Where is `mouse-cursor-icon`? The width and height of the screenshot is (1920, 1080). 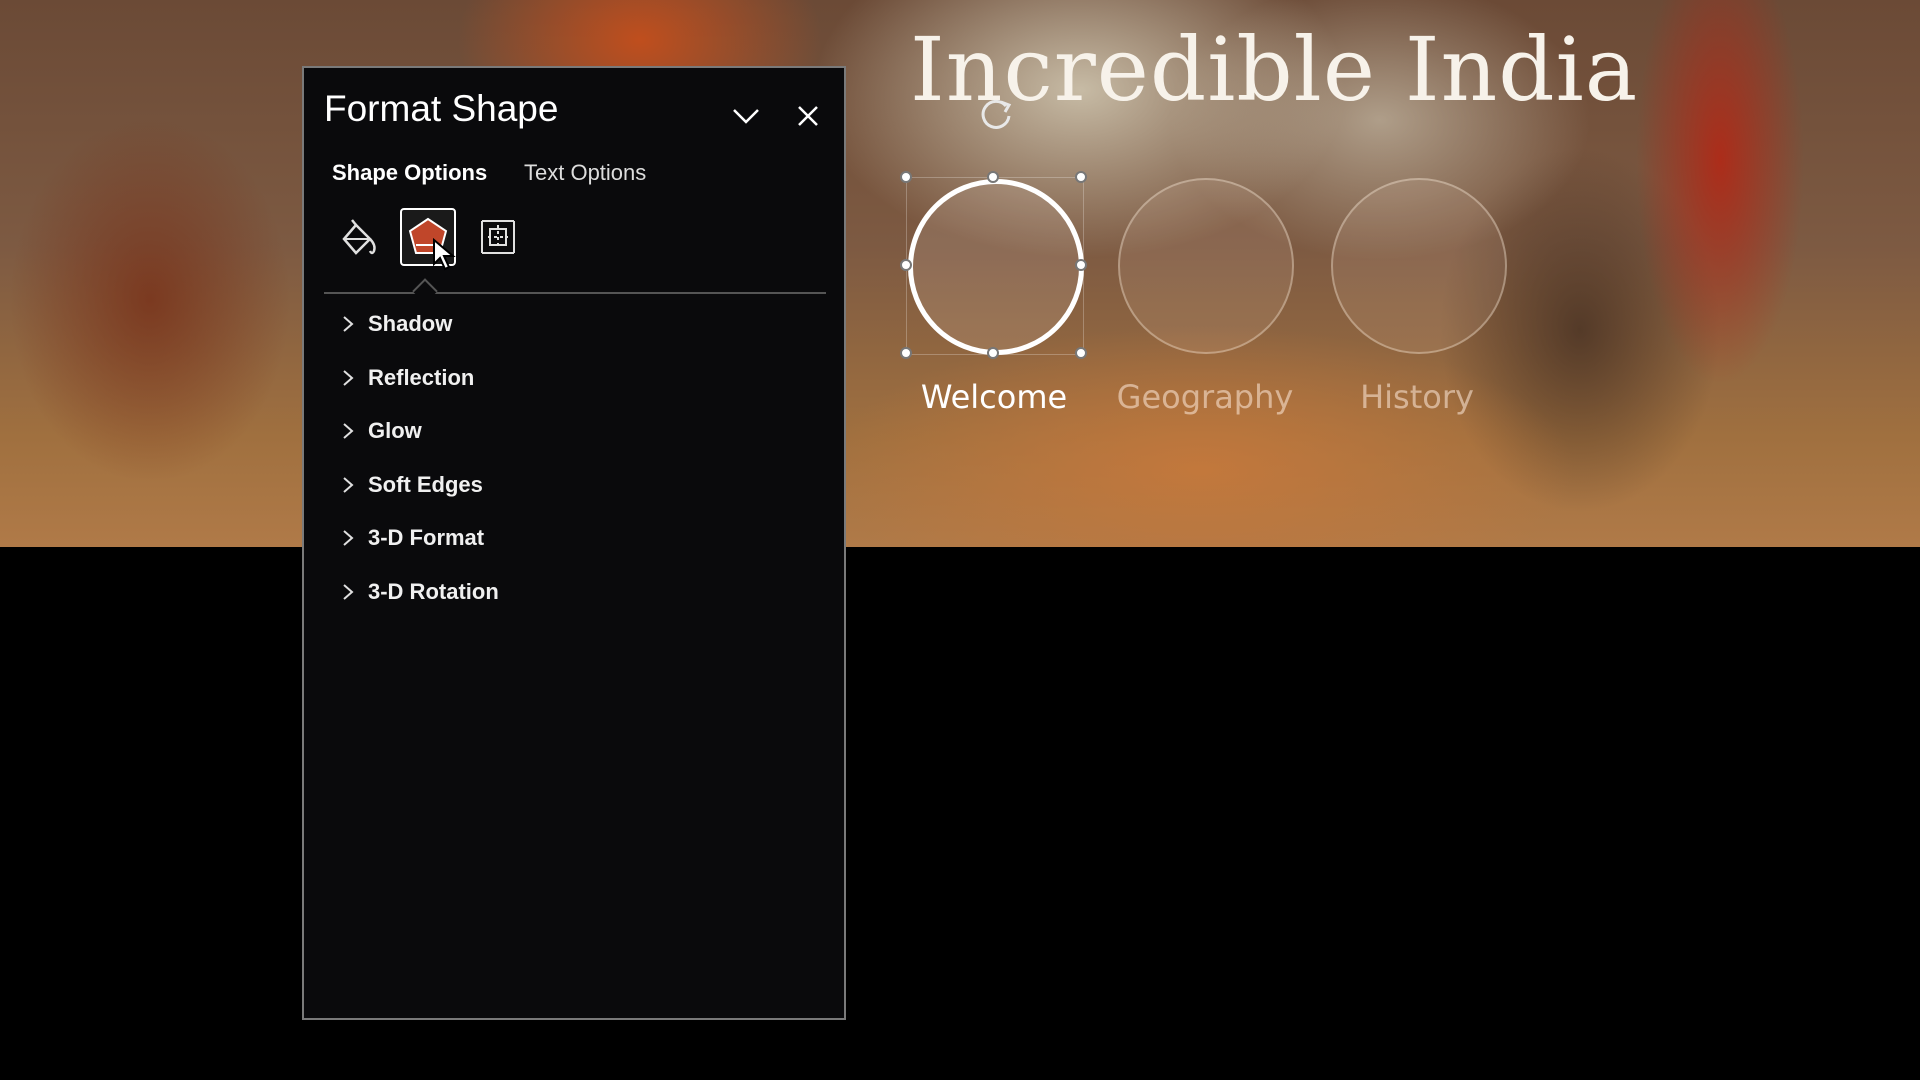
mouse-cursor-icon is located at coordinates (444, 254).